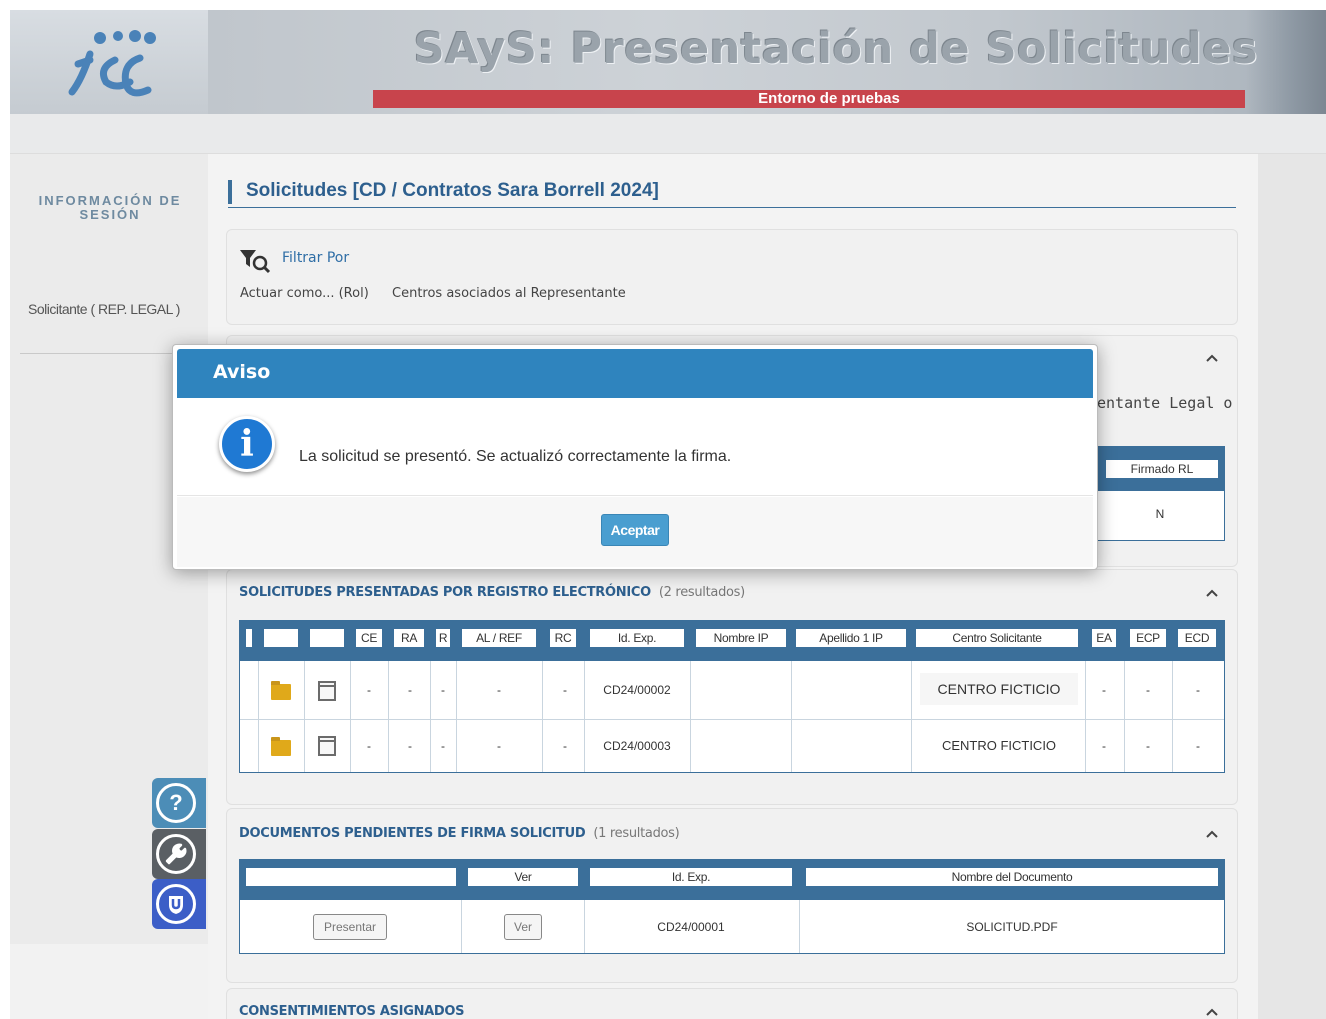 The image size is (1326, 1019). Describe the element at coordinates (247, 444) in the screenshot. I see `info-icon: i` at that location.